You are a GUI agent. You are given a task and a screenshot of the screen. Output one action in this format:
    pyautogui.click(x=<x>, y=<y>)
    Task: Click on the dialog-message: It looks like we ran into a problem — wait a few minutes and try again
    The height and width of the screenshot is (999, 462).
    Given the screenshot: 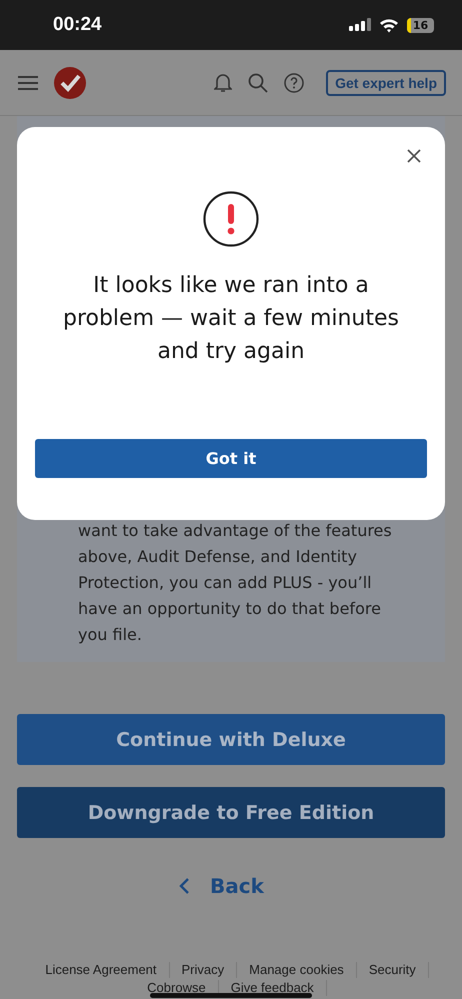 What is the action you would take?
    pyautogui.click(x=231, y=319)
    